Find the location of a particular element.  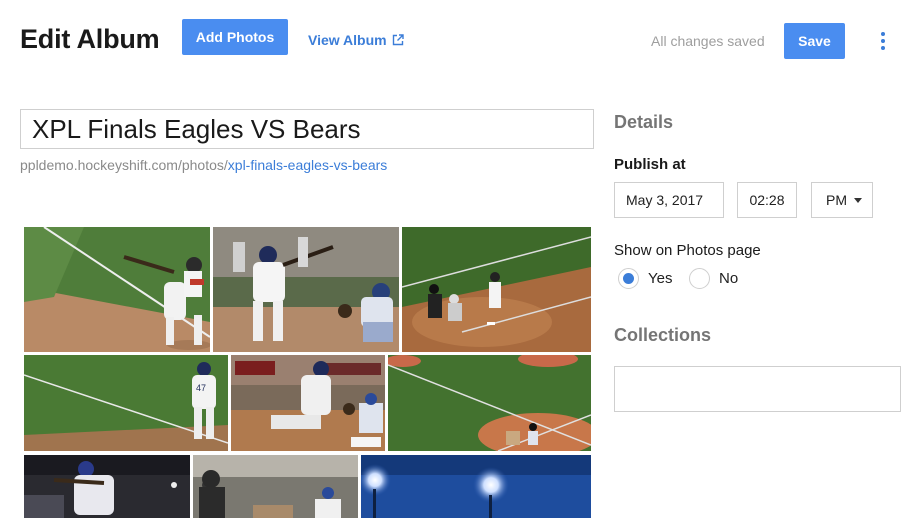

publish-date-field: May 3, 2017 is located at coordinates (669, 200).